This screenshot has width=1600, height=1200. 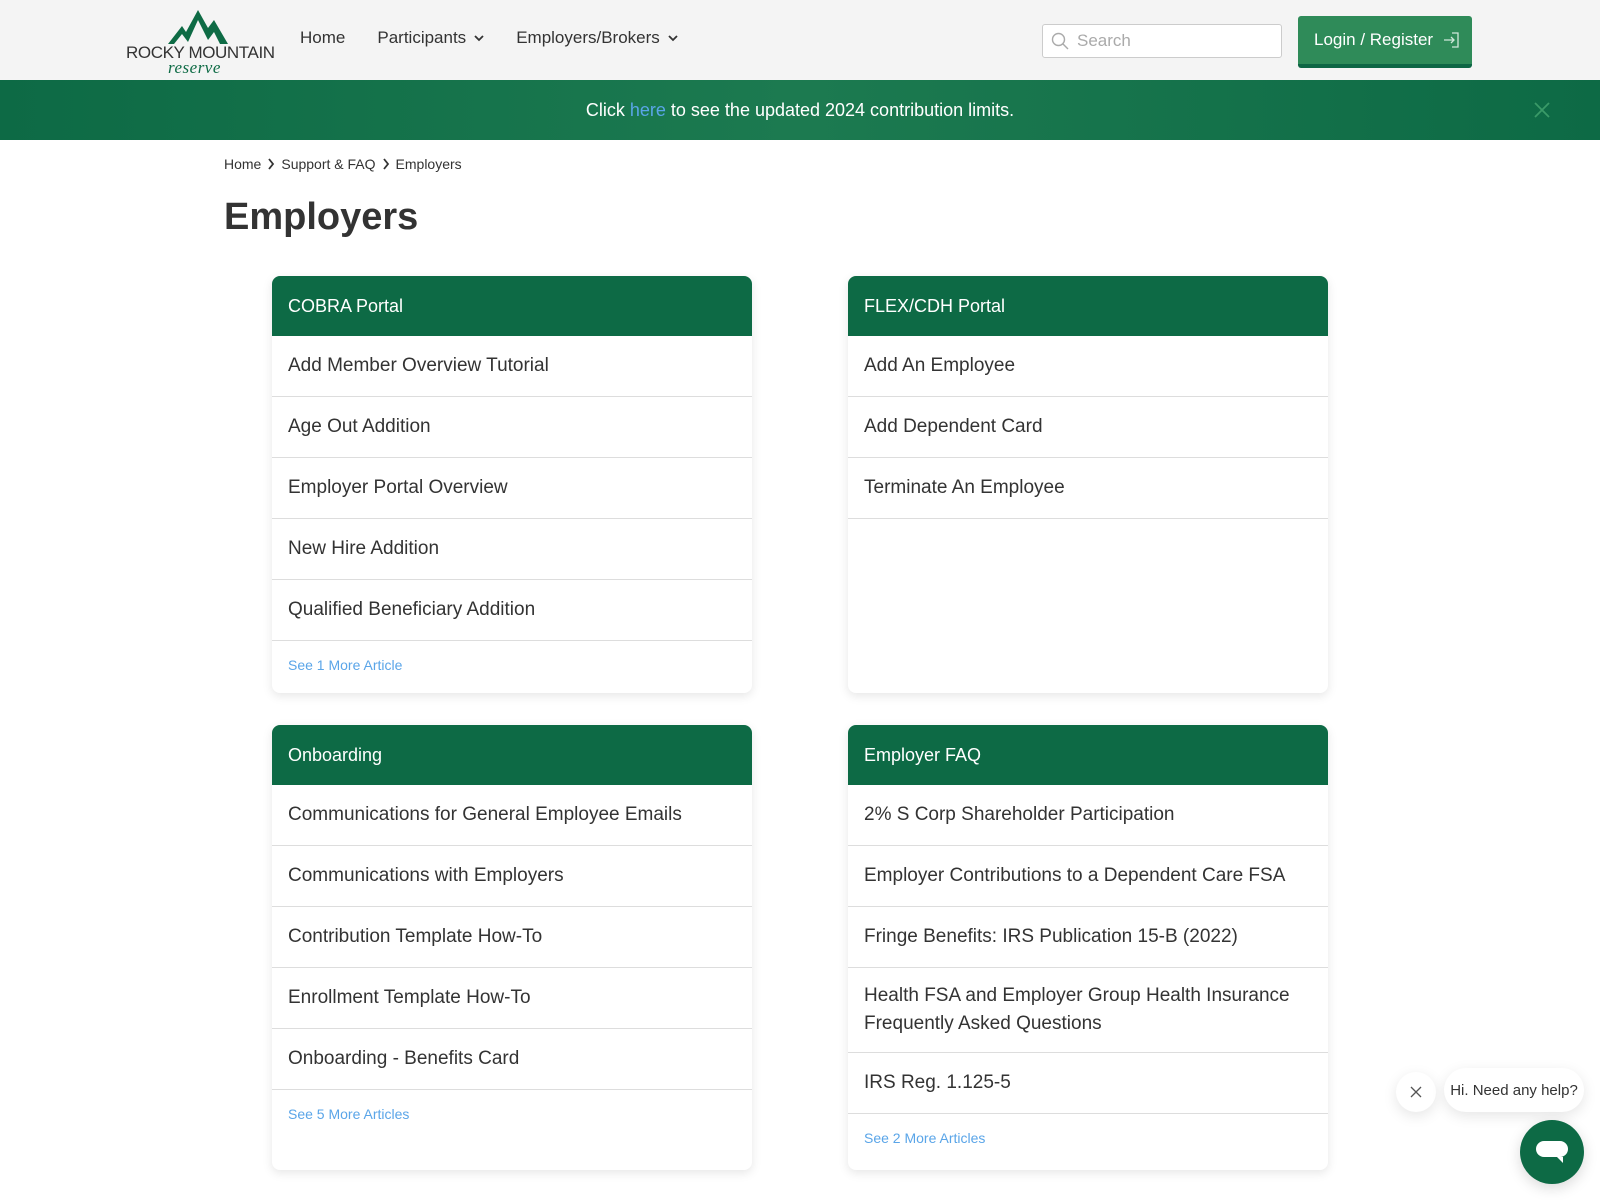 I want to click on chat-dismiss-button, so click(x=1416, y=1092).